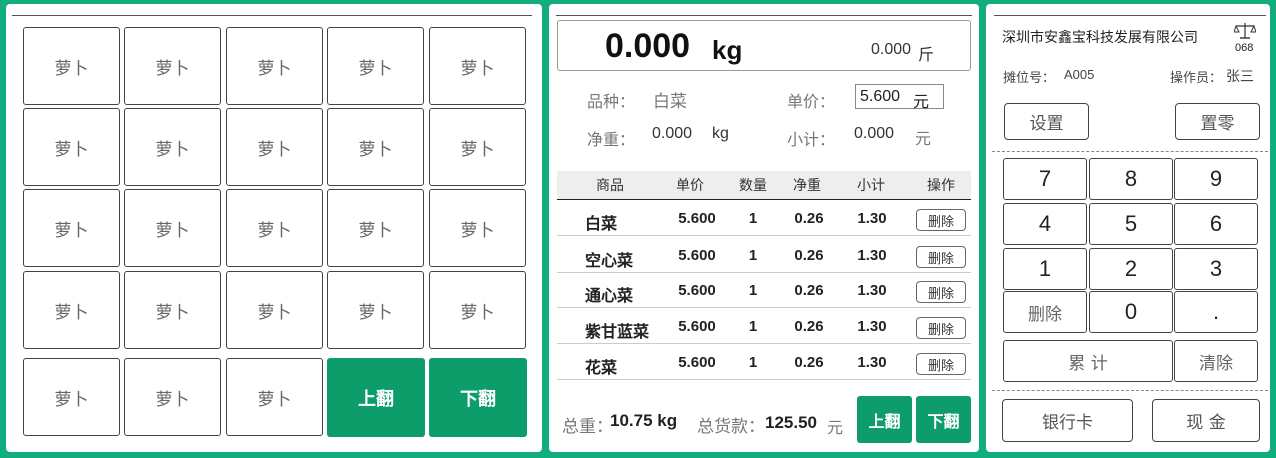 The width and height of the screenshot is (1276, 458). I want to click on cell-name: 花菜, so click(601, 368).